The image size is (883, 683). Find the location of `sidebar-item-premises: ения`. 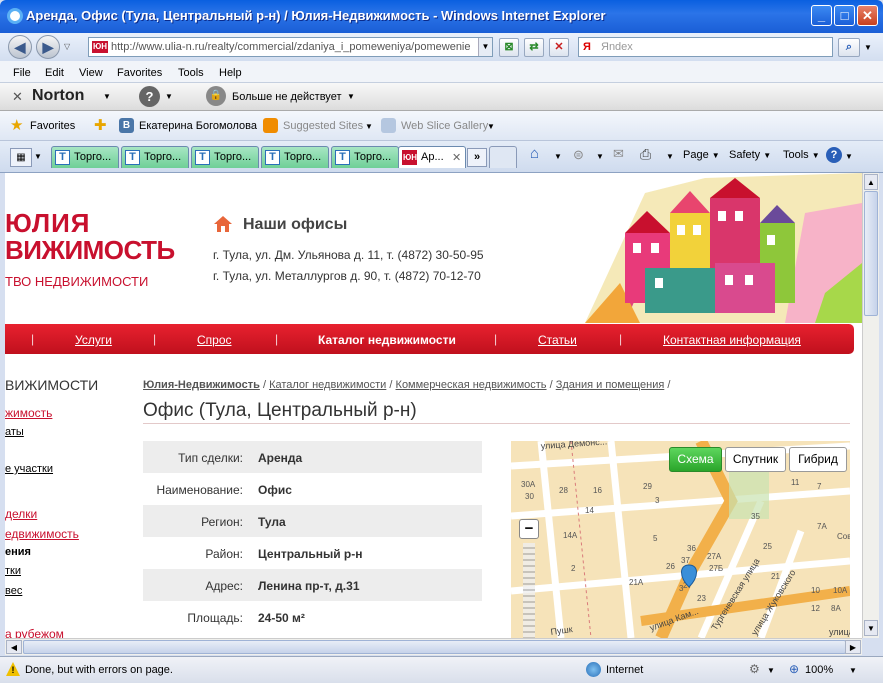

sidebar-item-premises: ения is located at coordinates (18, 552).